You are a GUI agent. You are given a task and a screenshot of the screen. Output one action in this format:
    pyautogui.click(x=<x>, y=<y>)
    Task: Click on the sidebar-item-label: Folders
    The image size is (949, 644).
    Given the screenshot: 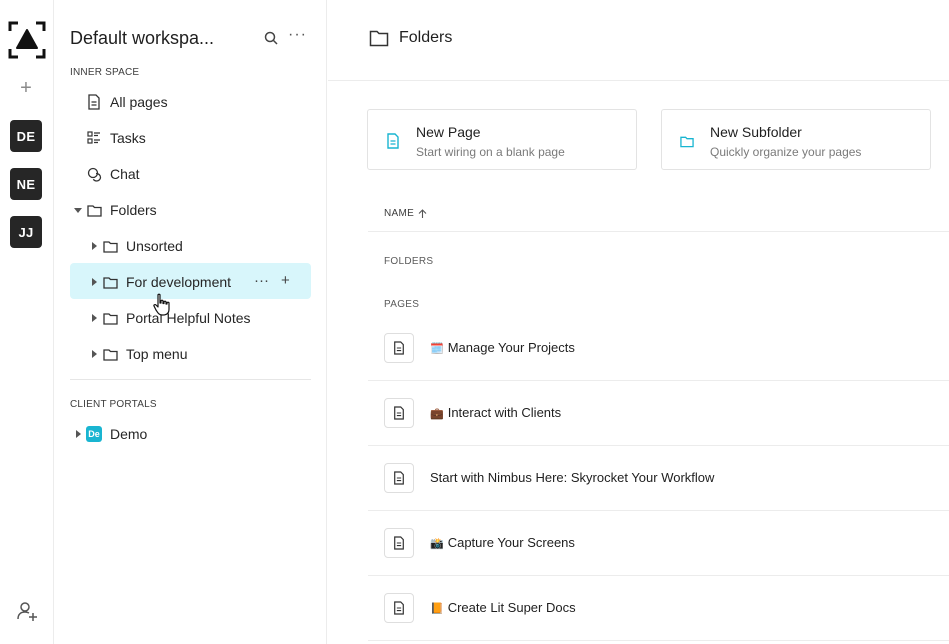 What is the action you would take?
    pyautogui.click(x=133, y=210)
    